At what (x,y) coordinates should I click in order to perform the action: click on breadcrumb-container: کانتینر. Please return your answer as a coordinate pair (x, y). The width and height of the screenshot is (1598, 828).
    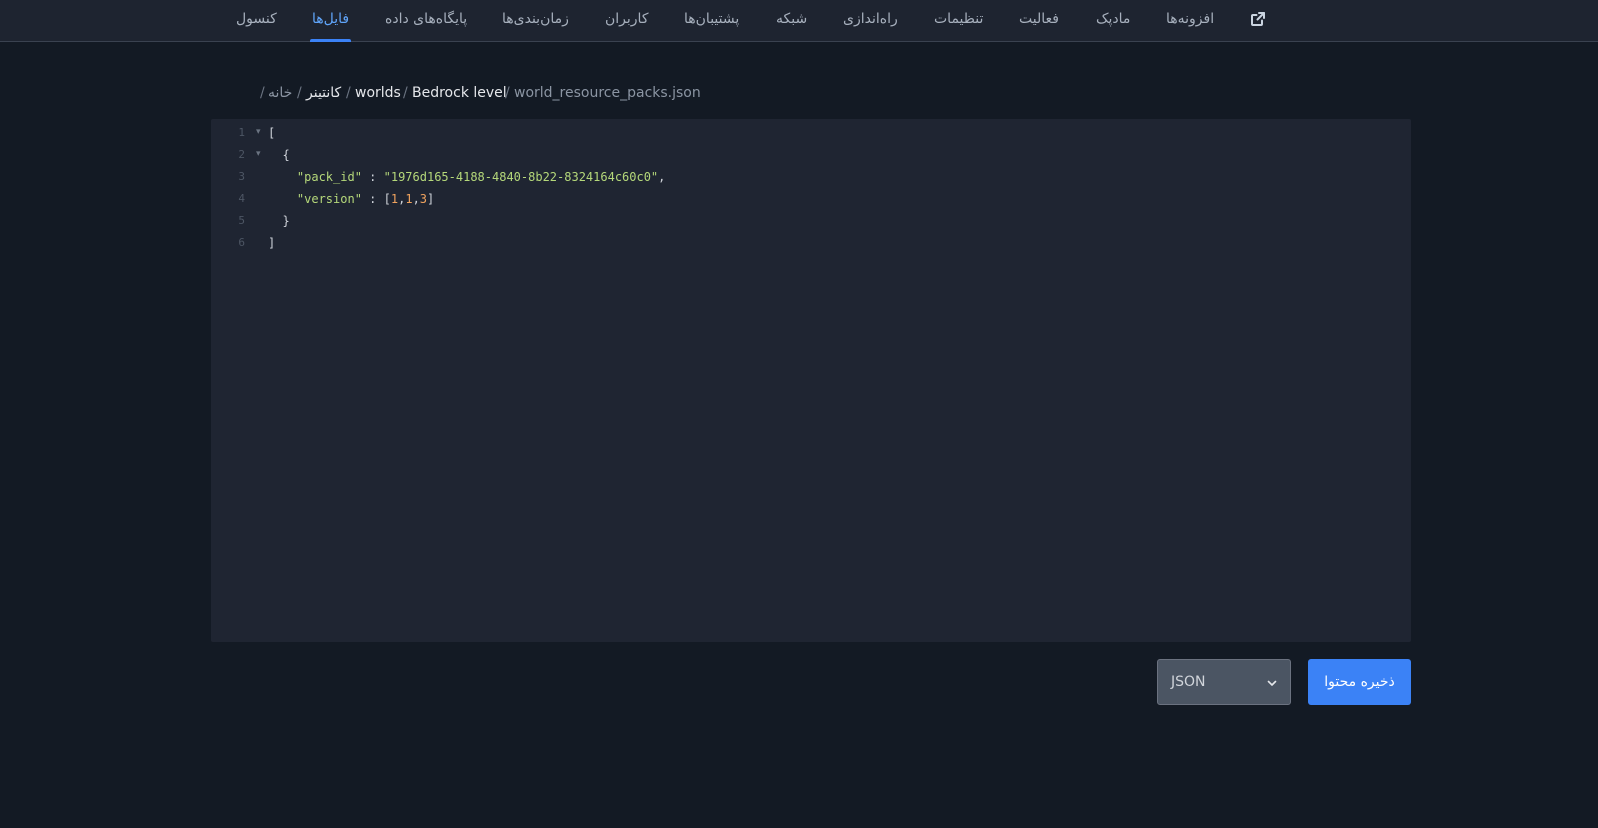
    Looking at the image, I should click on (323, 93).